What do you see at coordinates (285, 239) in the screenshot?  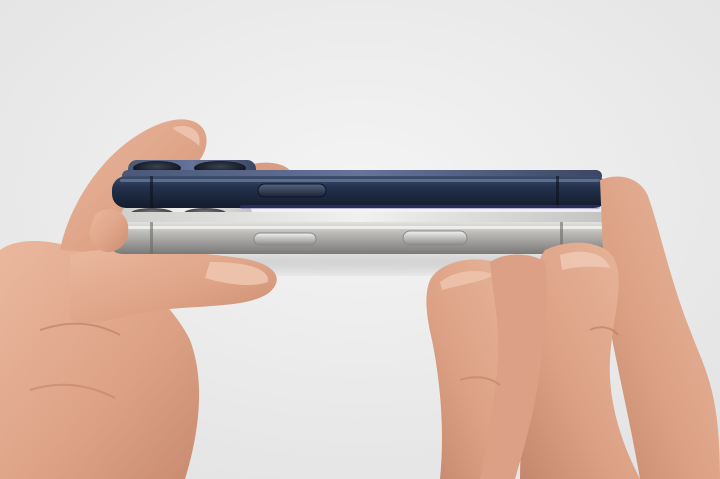 I see `silver-action-button` at bounding box center [285, 239].